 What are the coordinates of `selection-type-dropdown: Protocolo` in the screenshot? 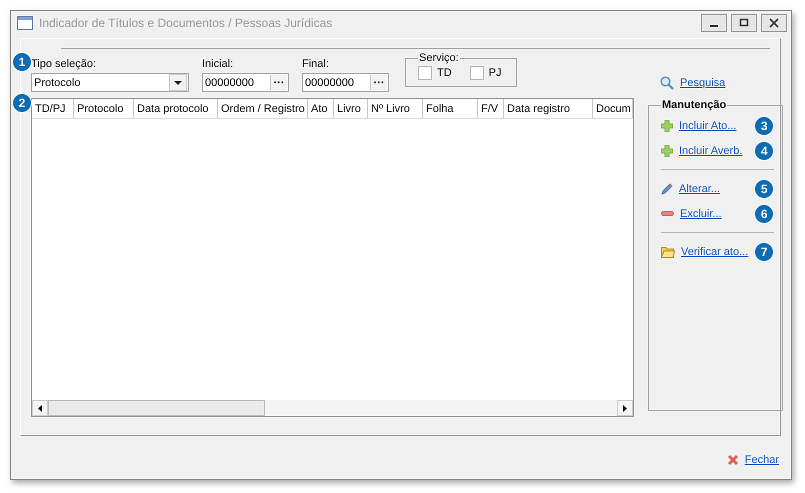 It's located at (110, 82).